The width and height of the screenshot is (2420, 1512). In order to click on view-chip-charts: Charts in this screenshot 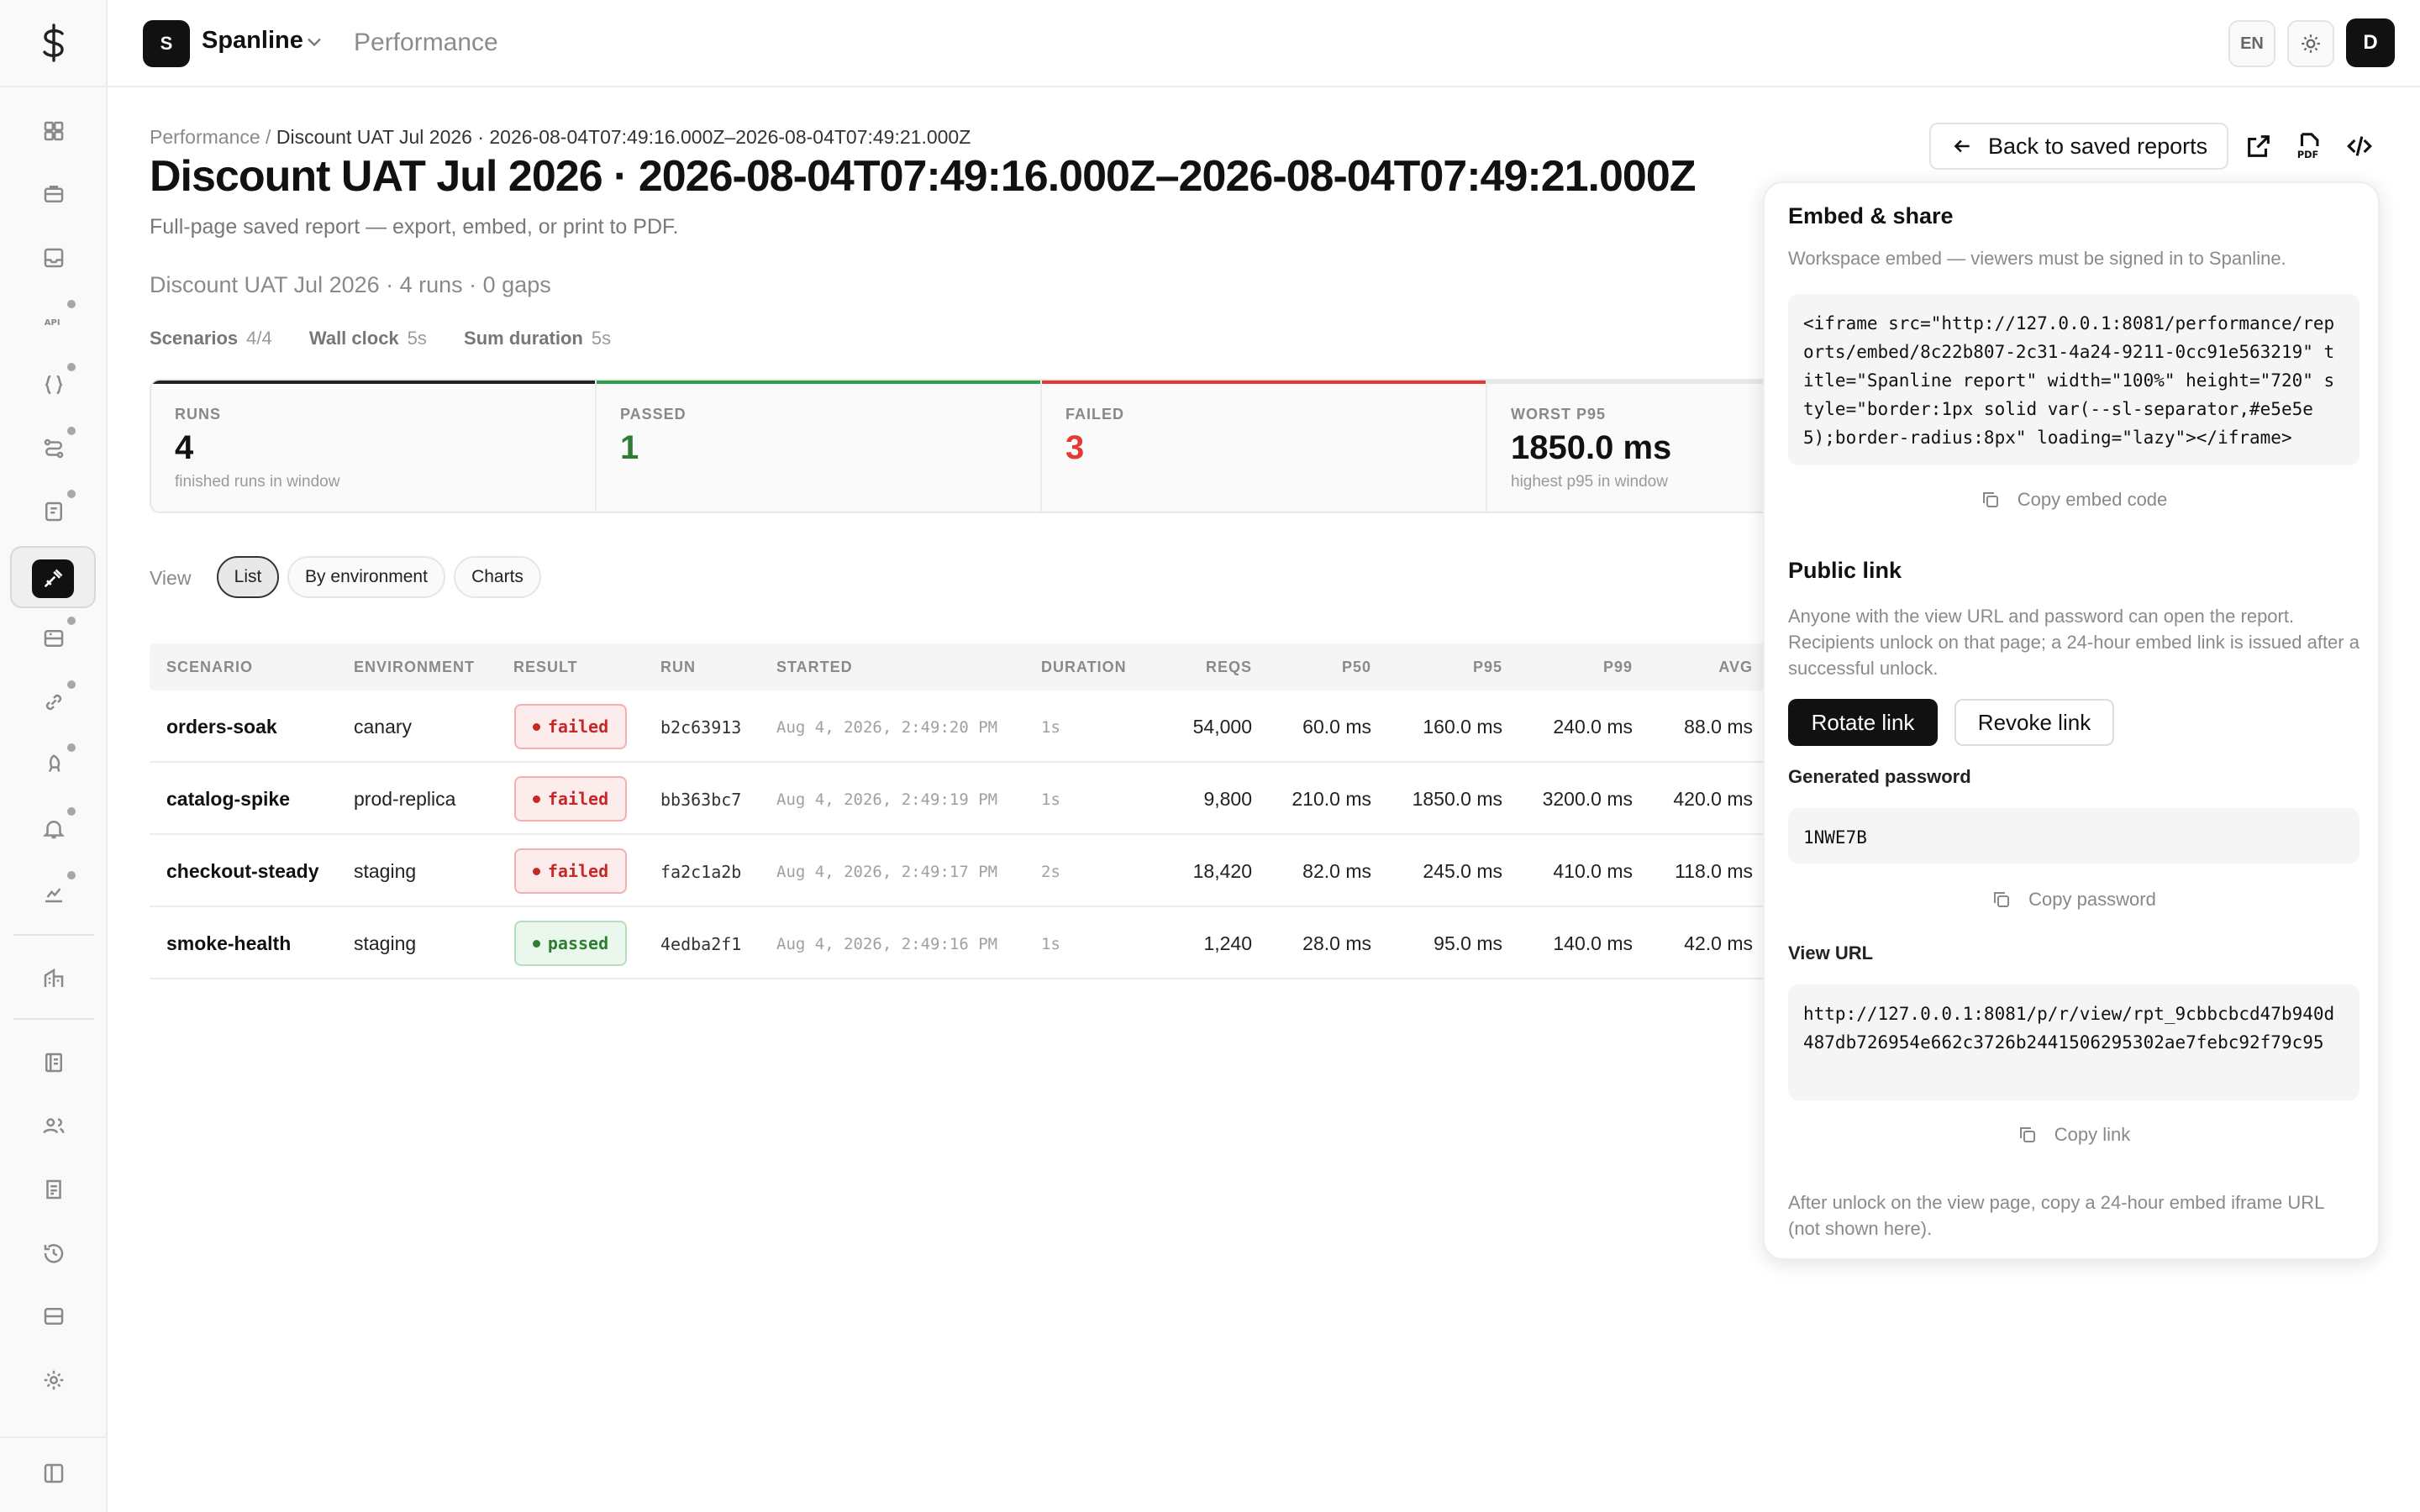, I will do `click(497, 577)`.